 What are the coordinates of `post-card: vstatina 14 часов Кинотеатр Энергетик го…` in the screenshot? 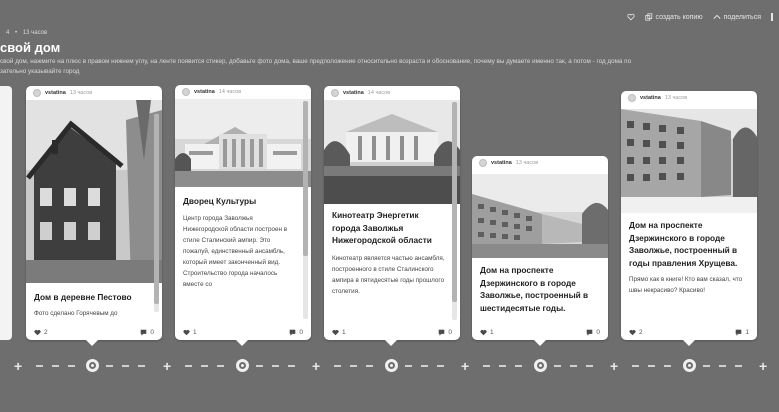 It's located at (392, 213).